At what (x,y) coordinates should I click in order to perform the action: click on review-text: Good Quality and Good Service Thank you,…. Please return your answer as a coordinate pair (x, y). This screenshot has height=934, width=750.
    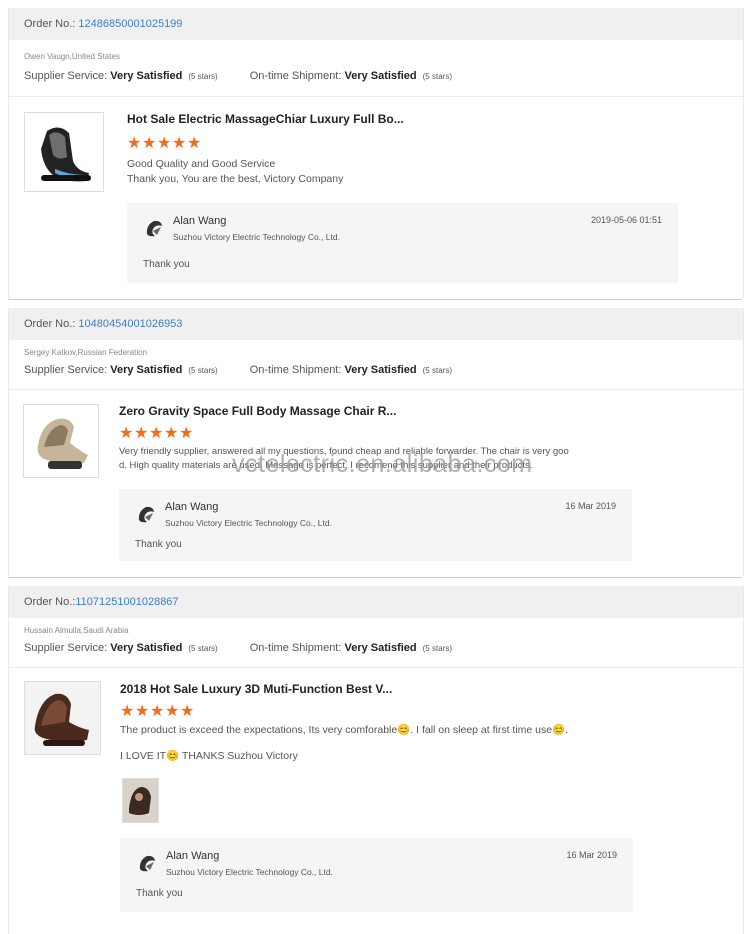
    Looking at the image, I should click on (235, 171).